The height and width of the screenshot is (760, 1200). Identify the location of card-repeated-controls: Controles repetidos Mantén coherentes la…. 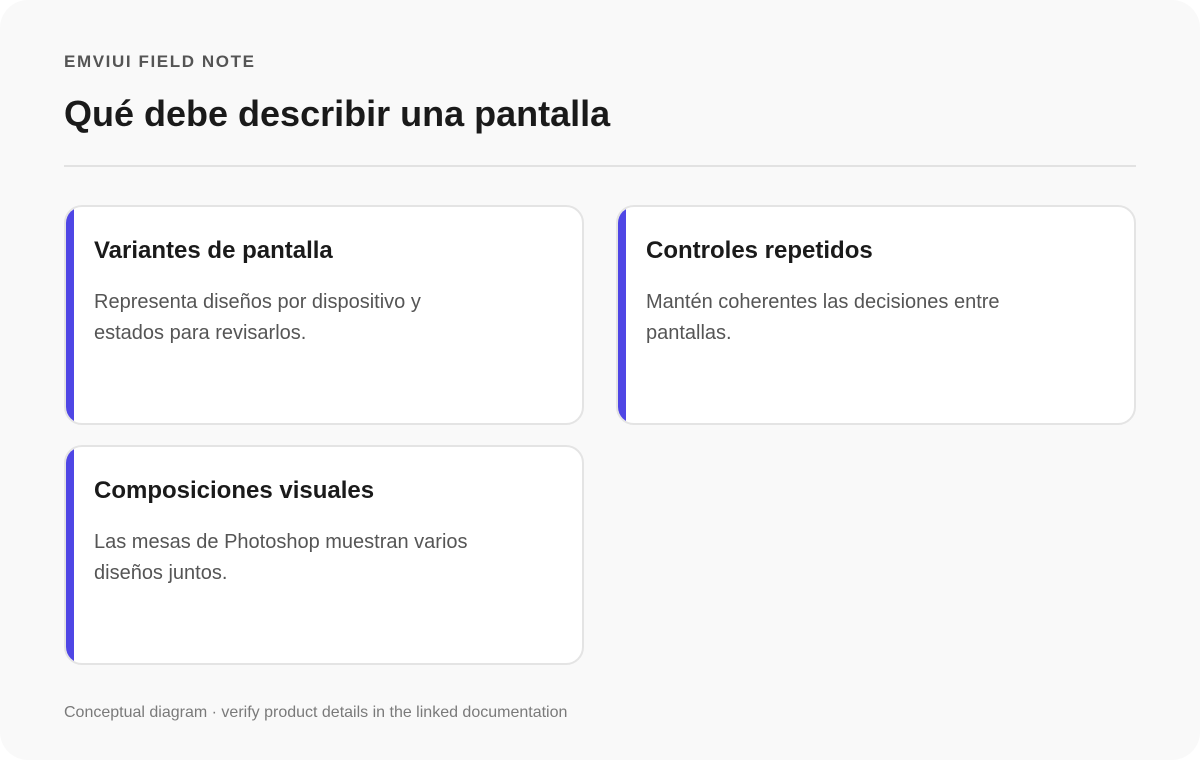
(876, 315).